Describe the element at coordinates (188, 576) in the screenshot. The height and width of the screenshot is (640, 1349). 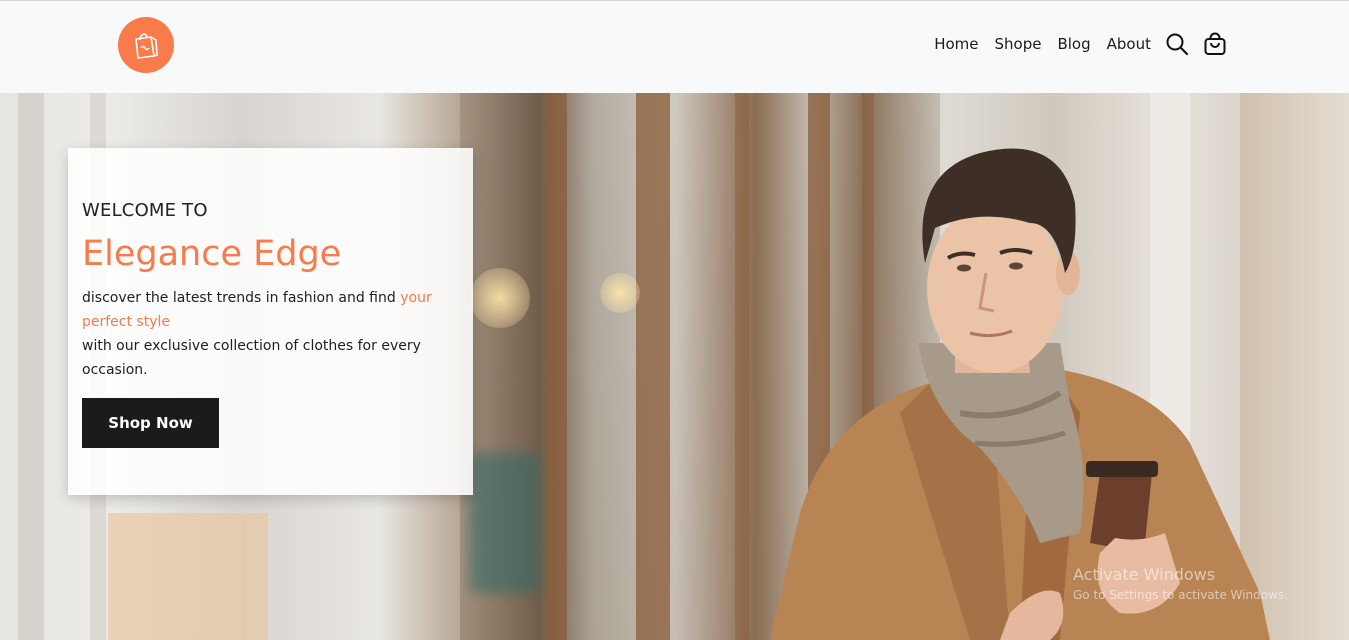
I see `wall-sign` at that location.